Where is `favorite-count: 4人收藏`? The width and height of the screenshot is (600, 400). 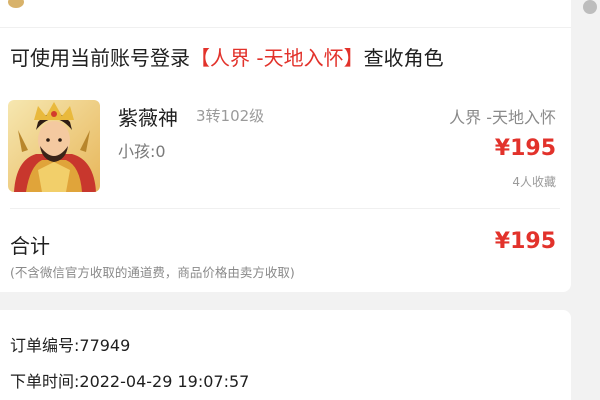
favorite-count: 4人收藏 is located at coordinates (534, 182).